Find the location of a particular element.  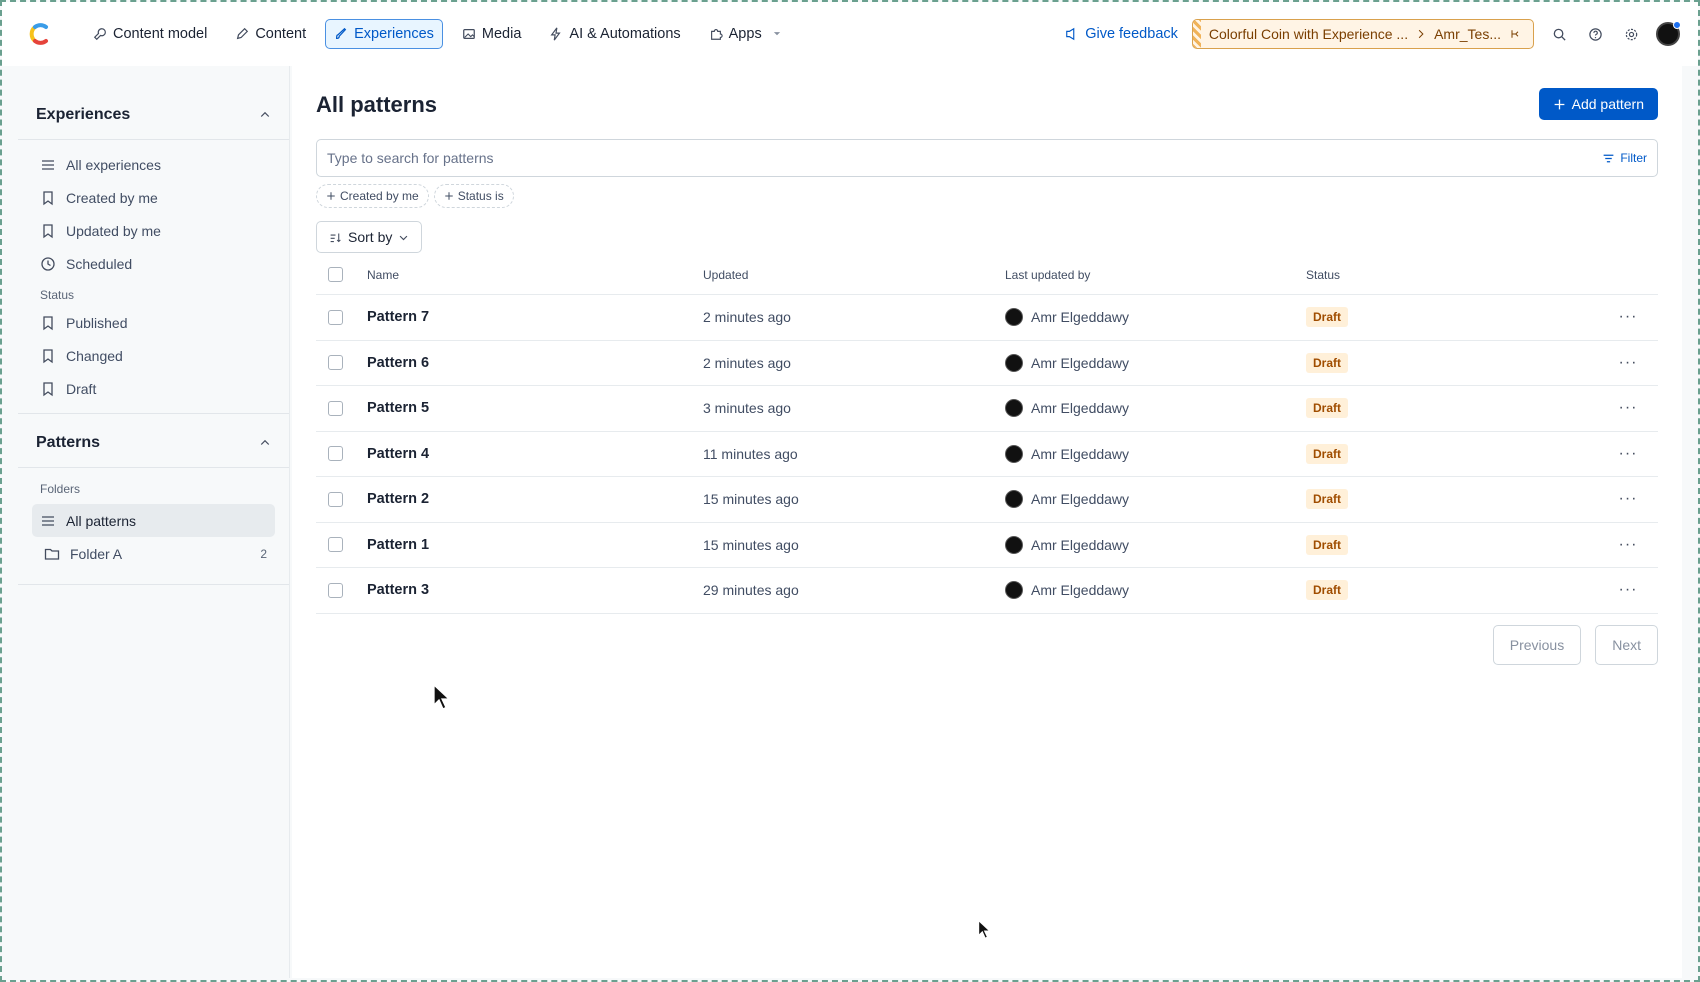

sidebar-item-all-patterns: All patterns is located at coordinates (153, 520).